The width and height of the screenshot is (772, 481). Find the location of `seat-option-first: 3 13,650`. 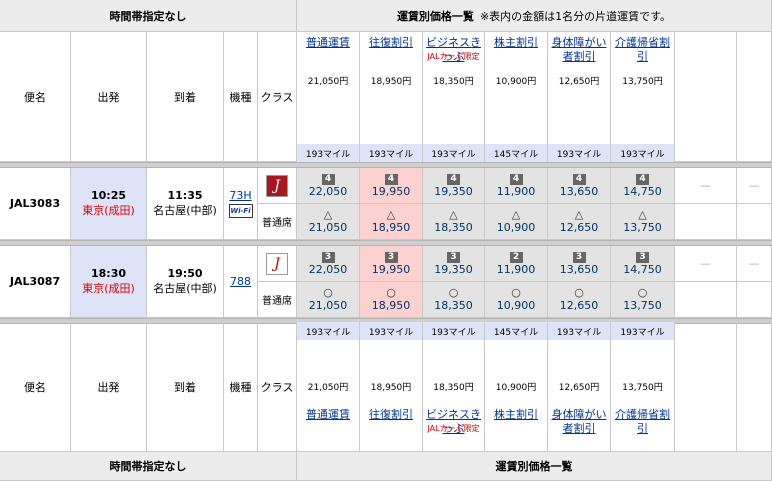

seat-option-first: 3 13,650 is located at coordinates (579, 264).